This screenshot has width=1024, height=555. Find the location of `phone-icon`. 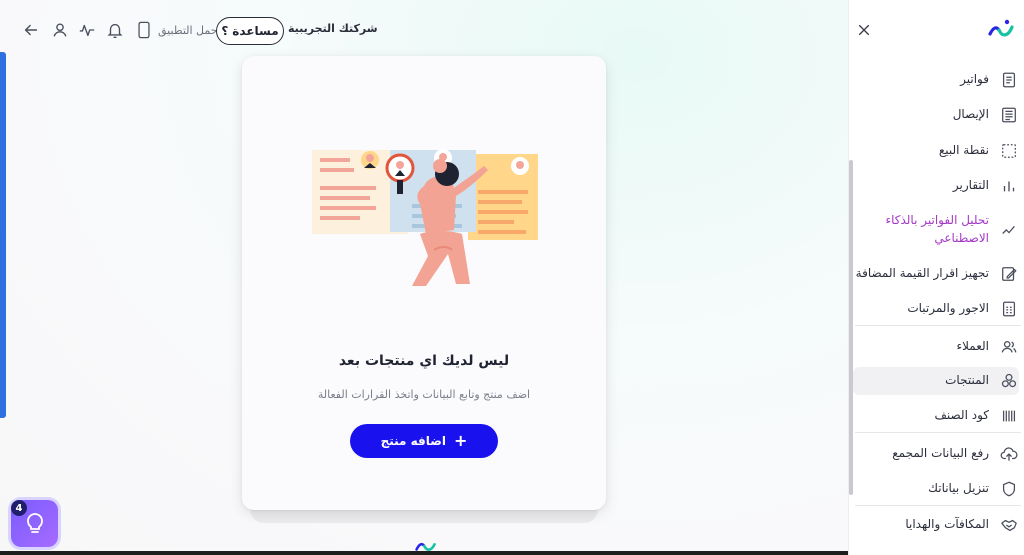

phone-icon is located at coordinates (144, 30).